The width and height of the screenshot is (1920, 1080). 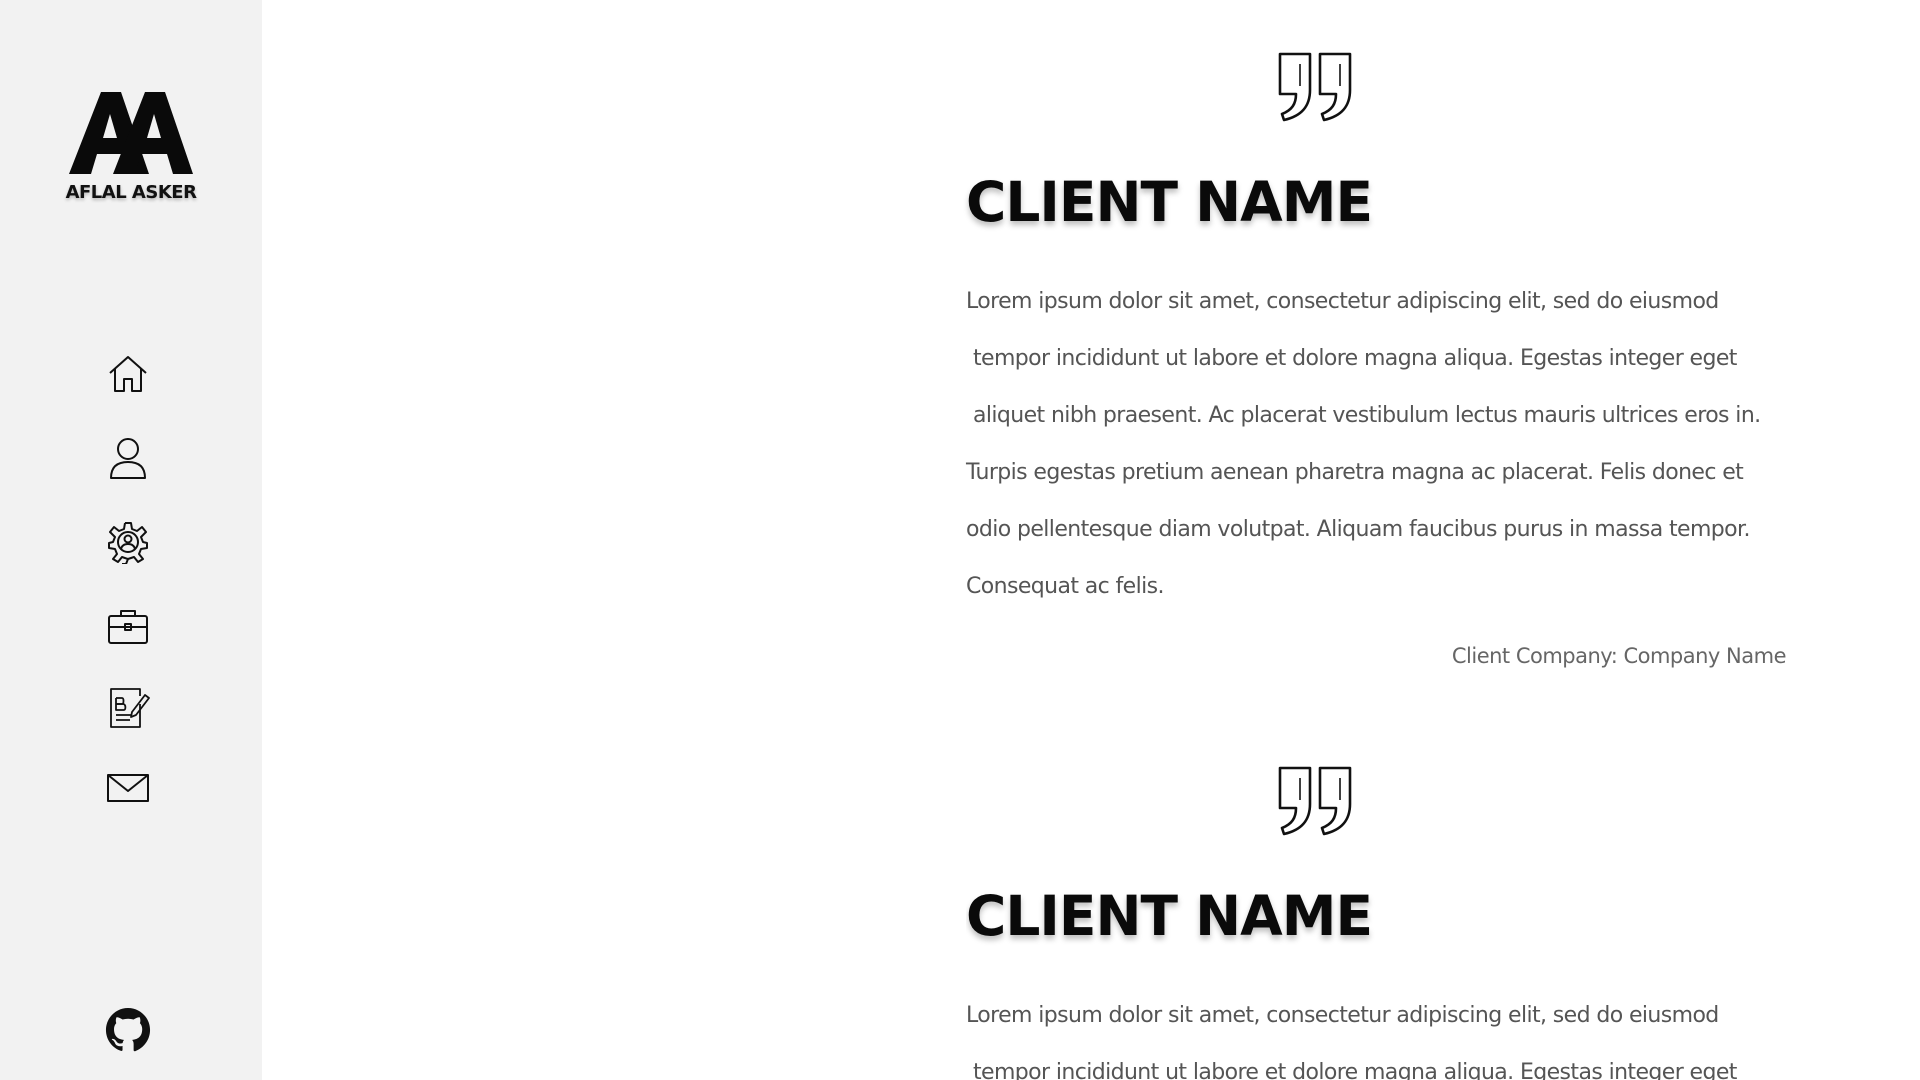 I want to click on client-company: Client Company: Company Name, so click(x=1619, y=656).